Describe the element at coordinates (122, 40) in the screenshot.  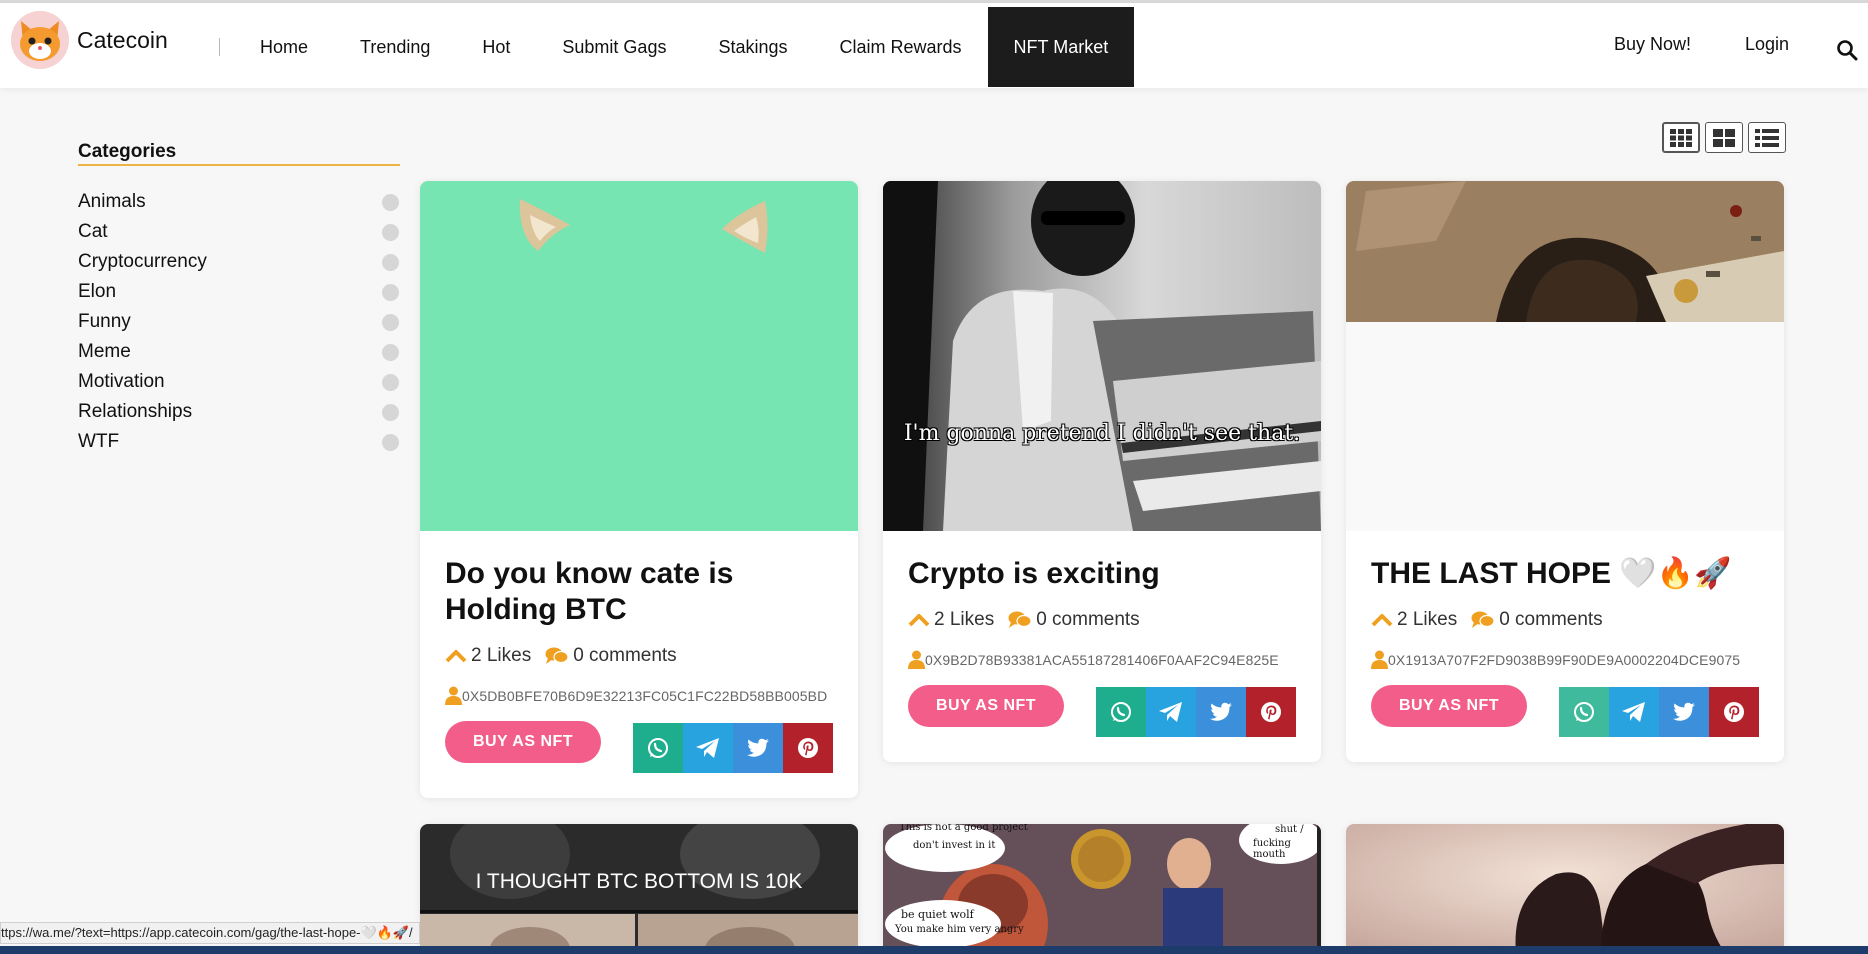
I see `brand-name: Catecoin` at that location.